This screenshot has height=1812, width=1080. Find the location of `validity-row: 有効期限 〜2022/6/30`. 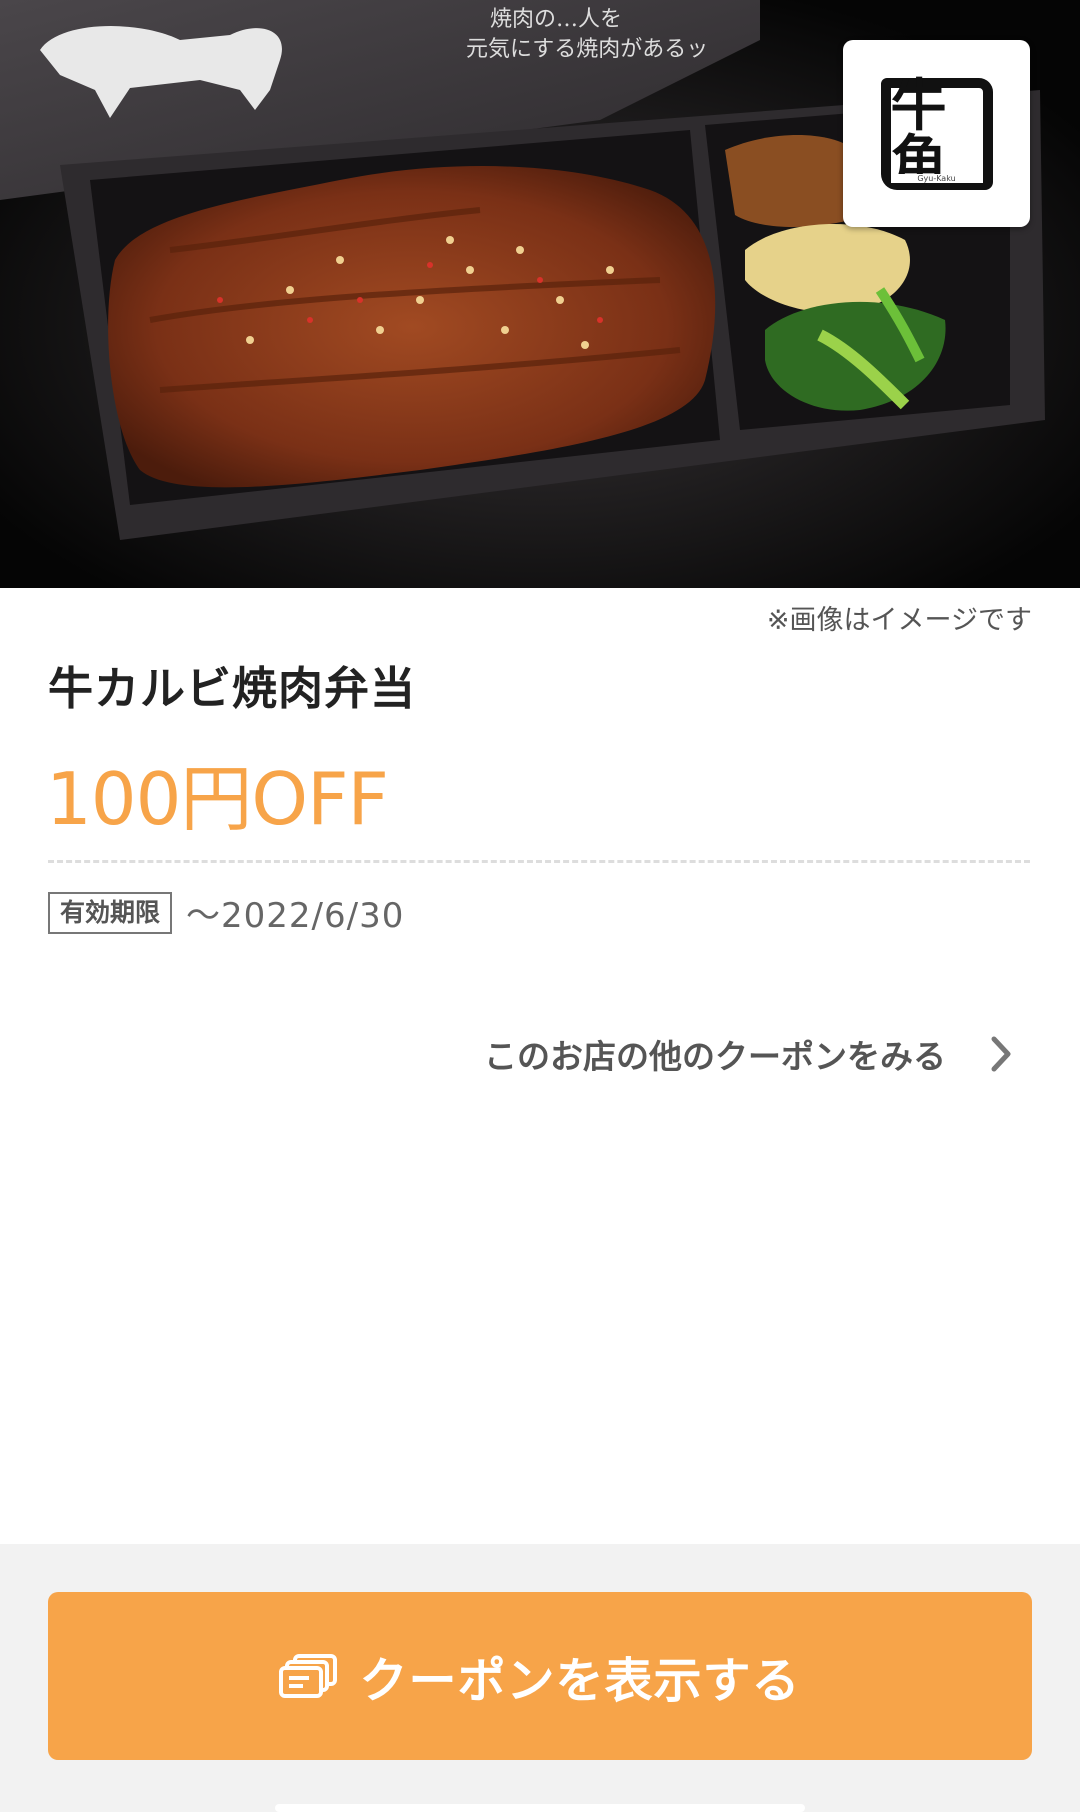

validity-row: 有効期限 〜2022/6/30 is located at coordinates (226, 912).